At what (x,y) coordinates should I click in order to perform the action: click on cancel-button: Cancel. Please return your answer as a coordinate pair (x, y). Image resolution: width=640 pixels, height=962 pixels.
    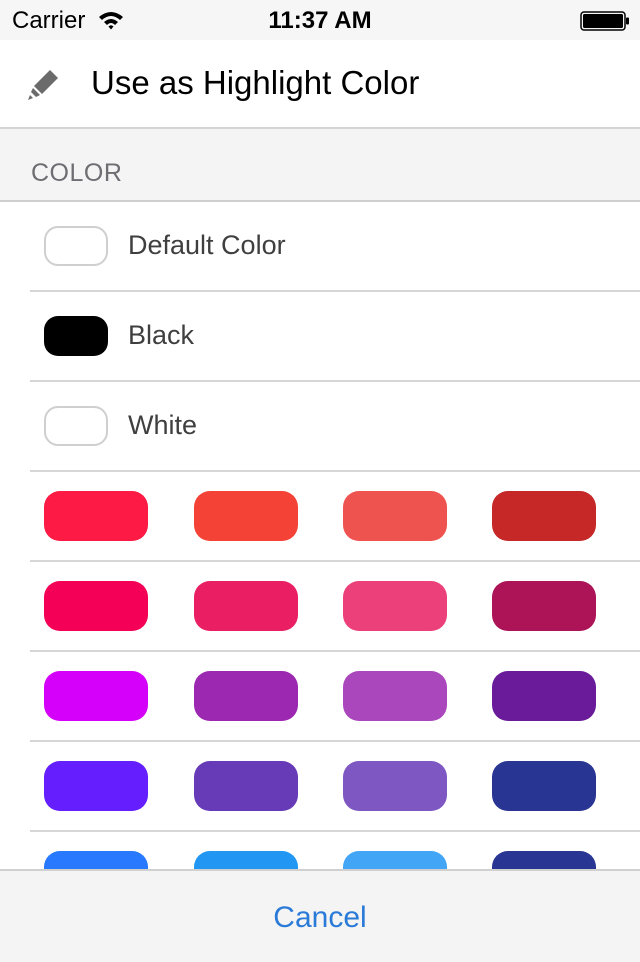
    Looking at the image, I should click on (320, 916).